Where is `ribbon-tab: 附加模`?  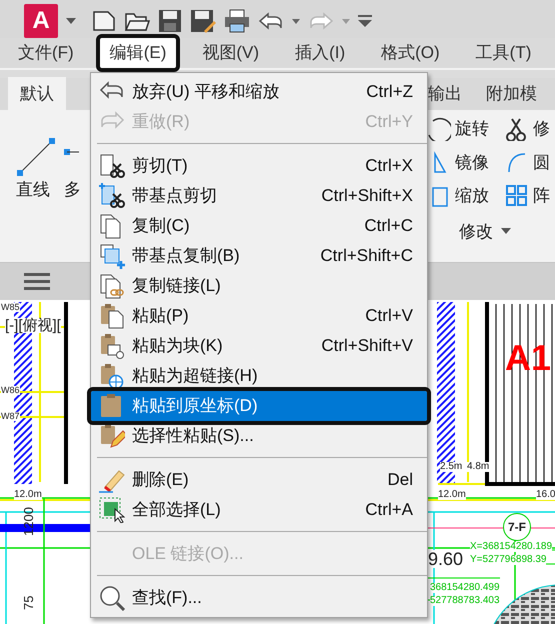
ribbon-tab: 附加模 is located at coordinates (511, 93).